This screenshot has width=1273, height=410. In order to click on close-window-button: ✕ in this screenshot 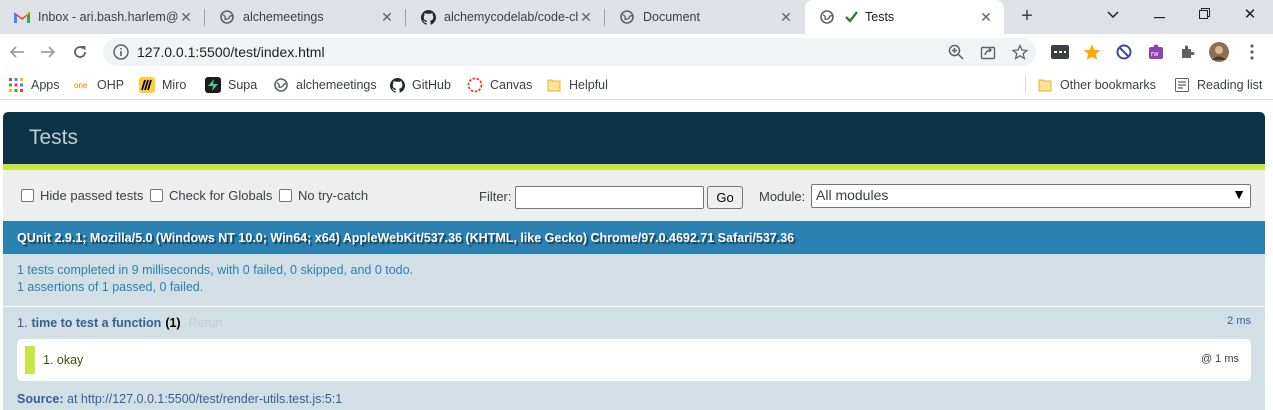, I will do `click(1250, 16)`.